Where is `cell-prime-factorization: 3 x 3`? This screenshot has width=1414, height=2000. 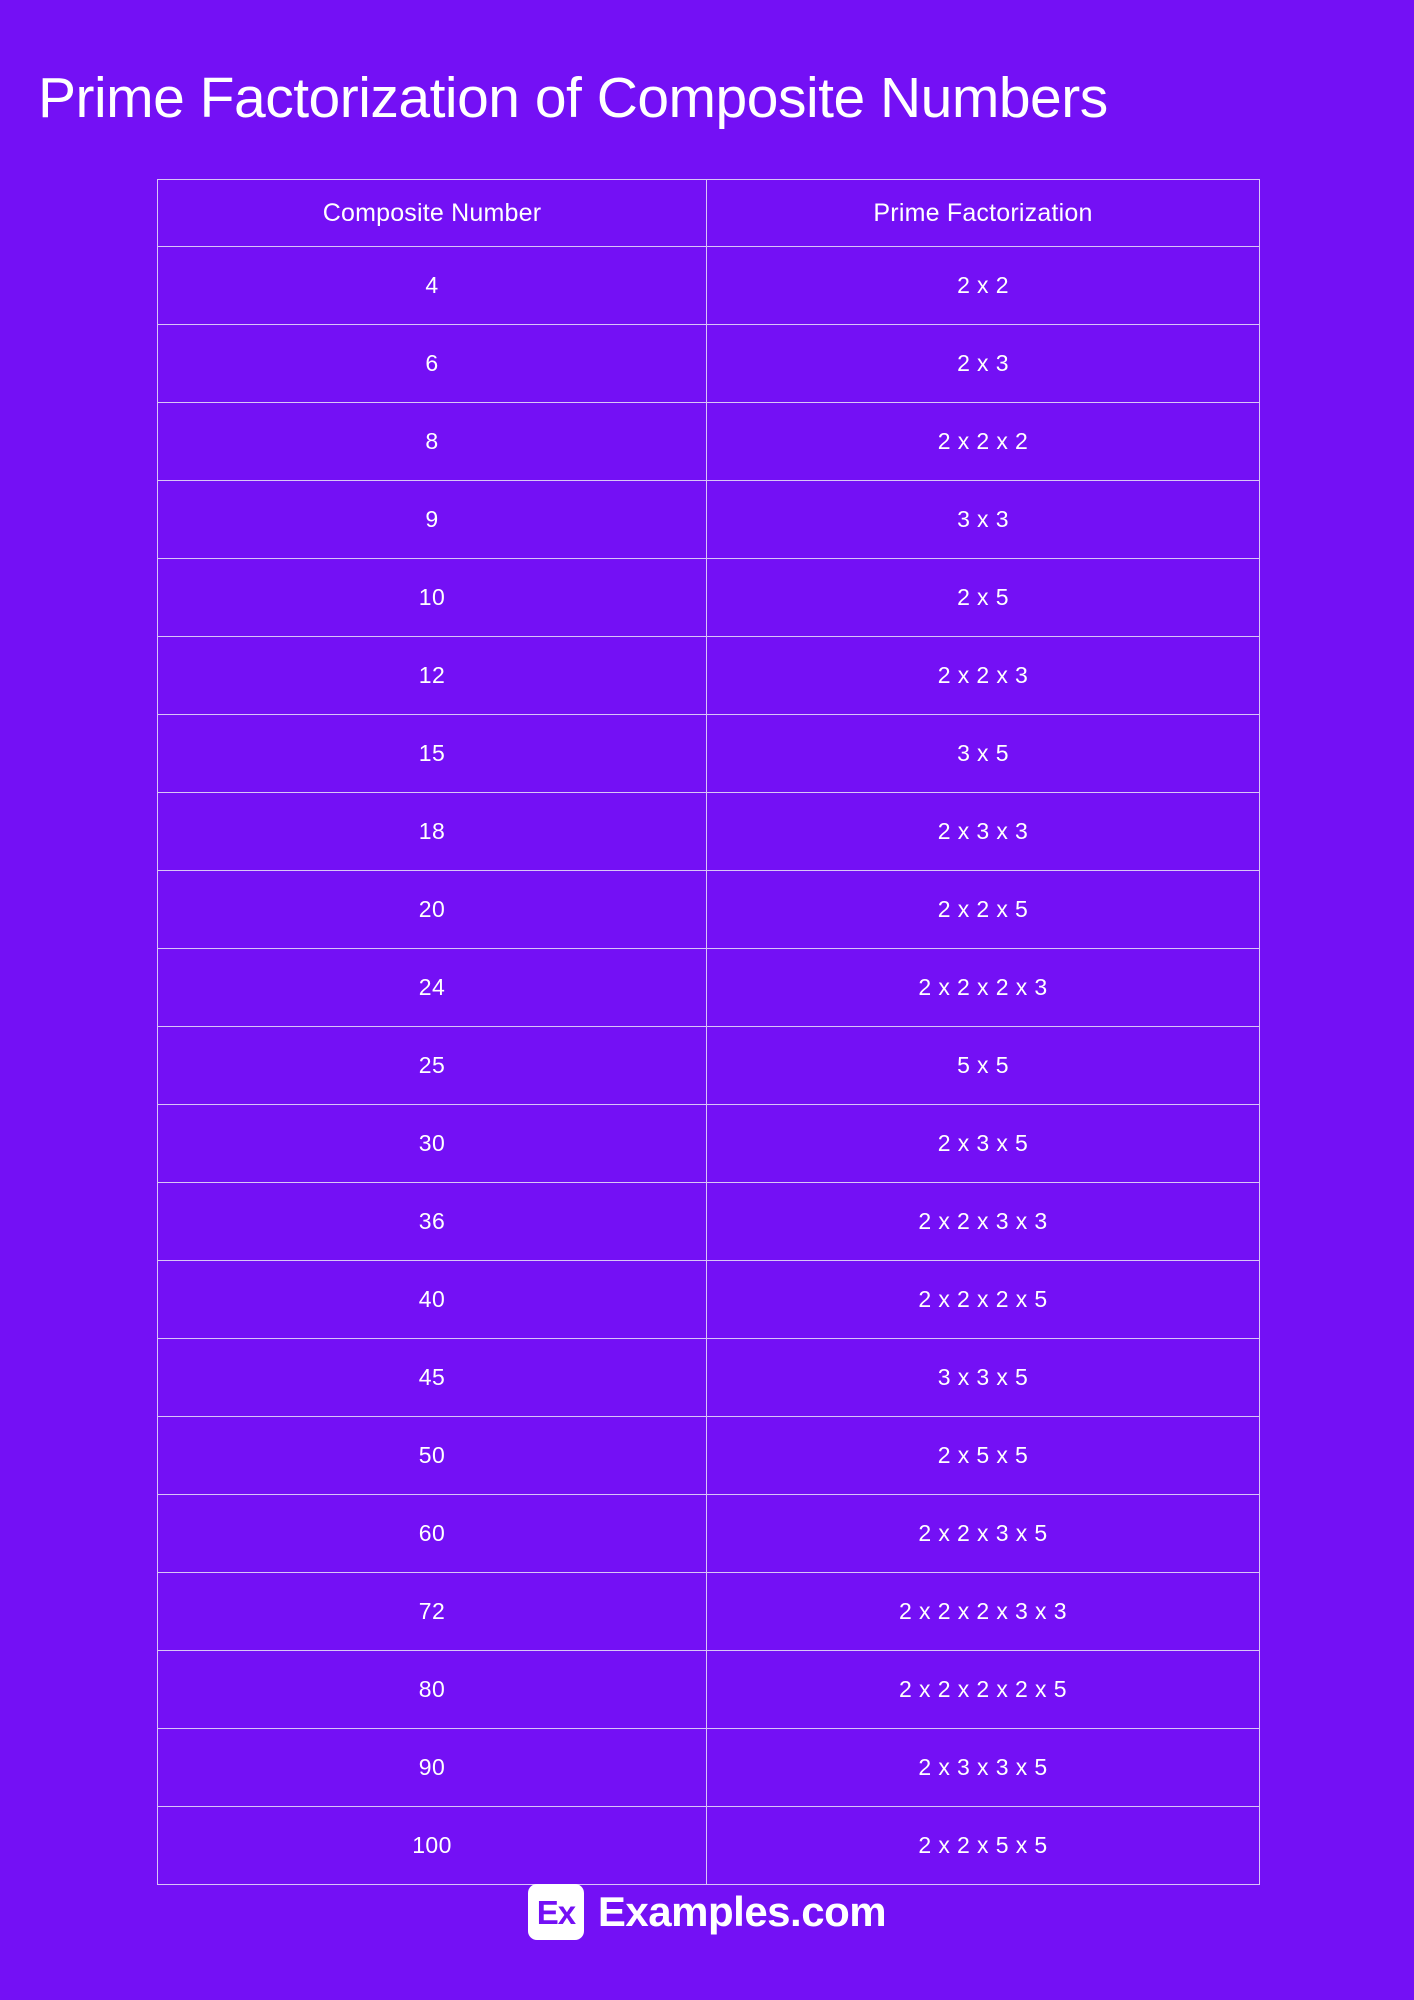
cell-prime-factorization: 3 x 3 is located at coordinates (983, 519).